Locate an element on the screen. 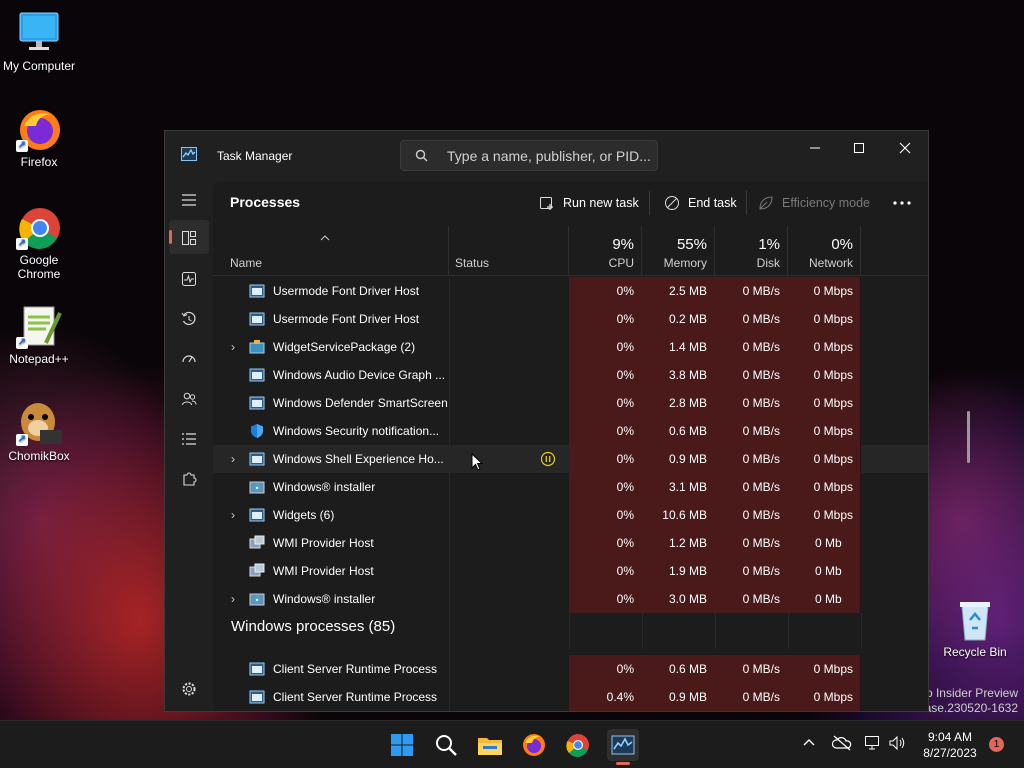 Image resolution: width=1024 pixels, height=768 pixels. taskbar-clock: 9:04 AM 8/27/2023 is located at coordinates (950, 745).